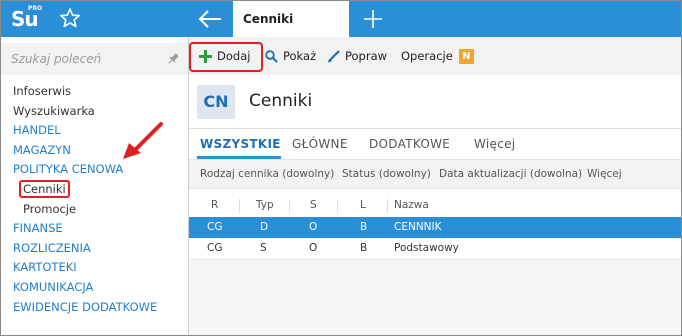 This screenshot has width=682, height=336. I want to click on page-header: CN Cenniki, so click(435, 102).